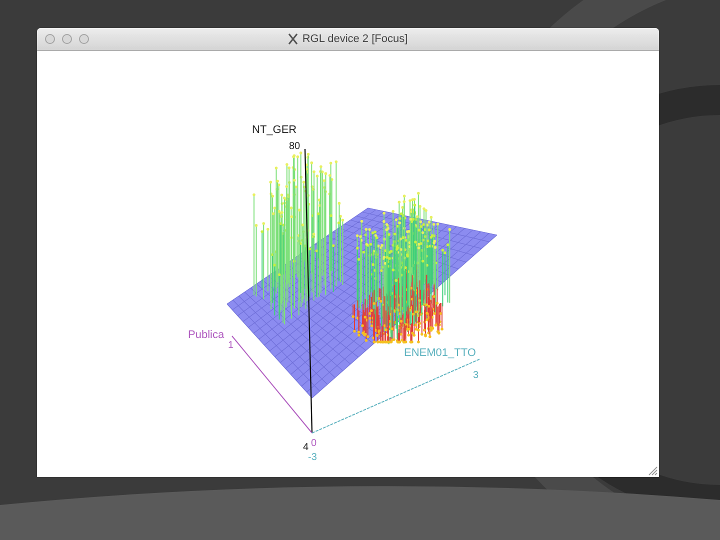 The image size is (720, 540). Describe the element at coordinates (231, 346) in the screenshot. I see `axis-tick-label: 1` at that location.